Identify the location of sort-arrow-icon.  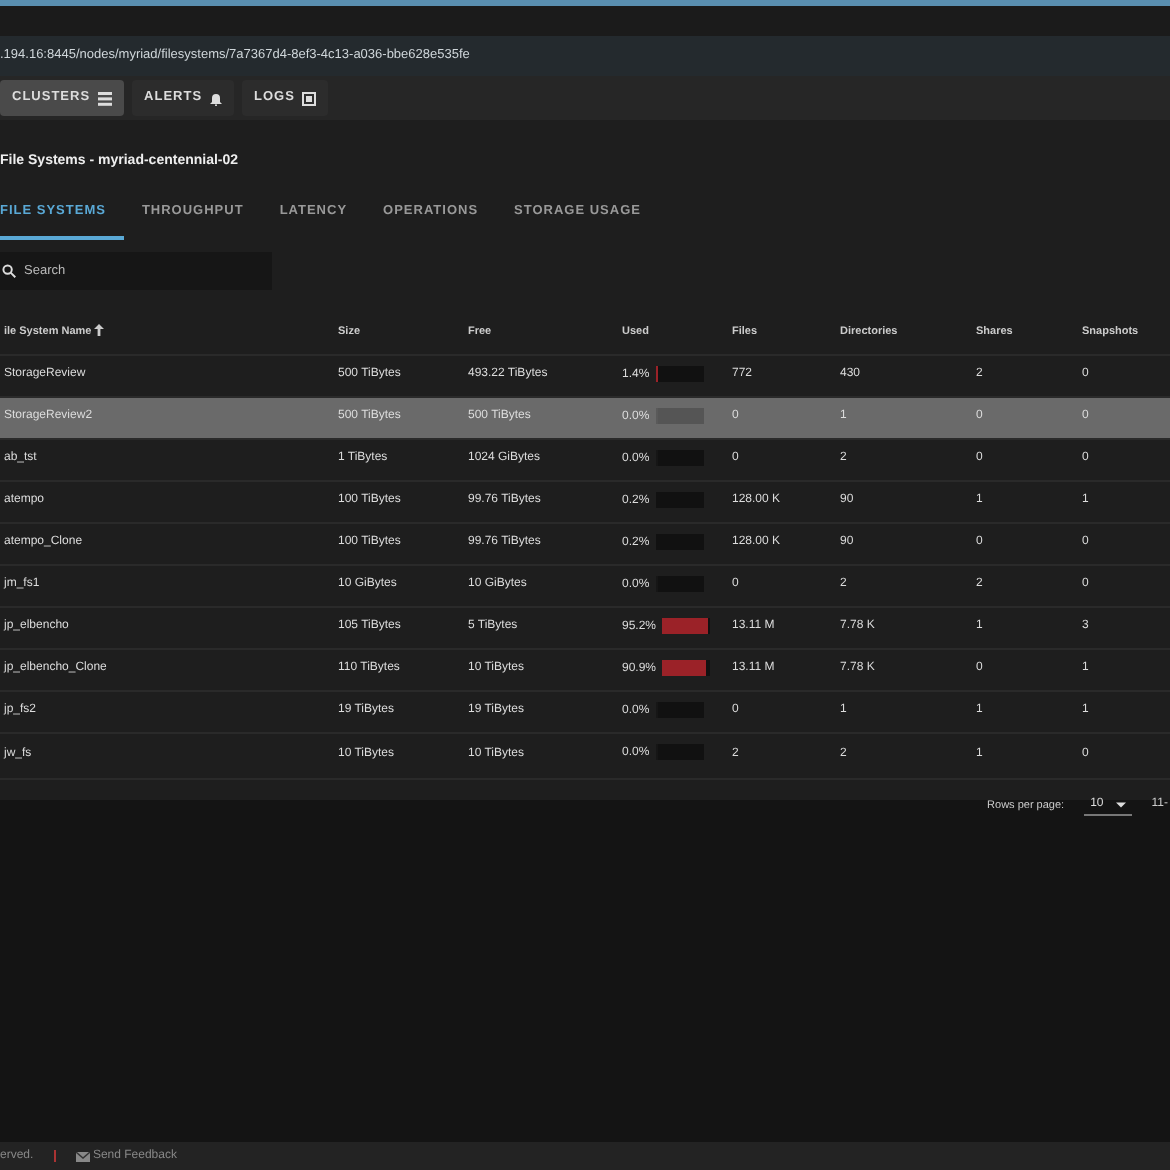
(99, 330).